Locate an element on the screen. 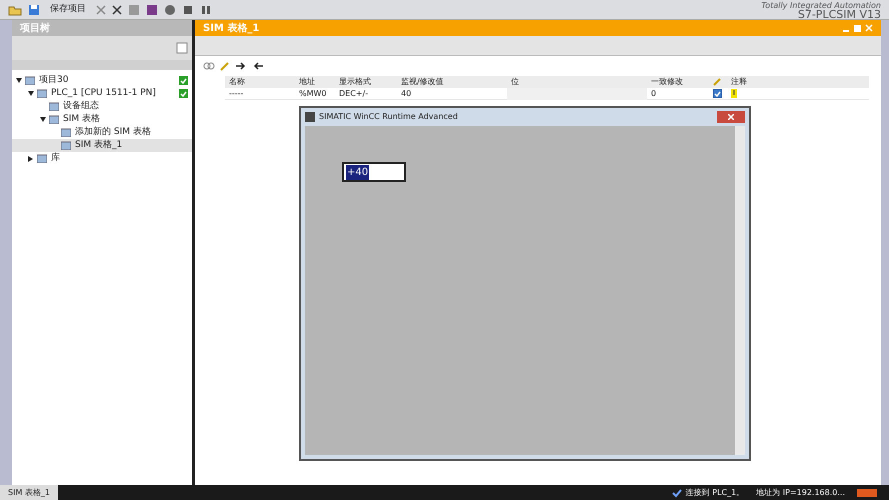 The height and width of the screenshot is (500, 889). arrow-left-icon is located at coordinates (258, 66).